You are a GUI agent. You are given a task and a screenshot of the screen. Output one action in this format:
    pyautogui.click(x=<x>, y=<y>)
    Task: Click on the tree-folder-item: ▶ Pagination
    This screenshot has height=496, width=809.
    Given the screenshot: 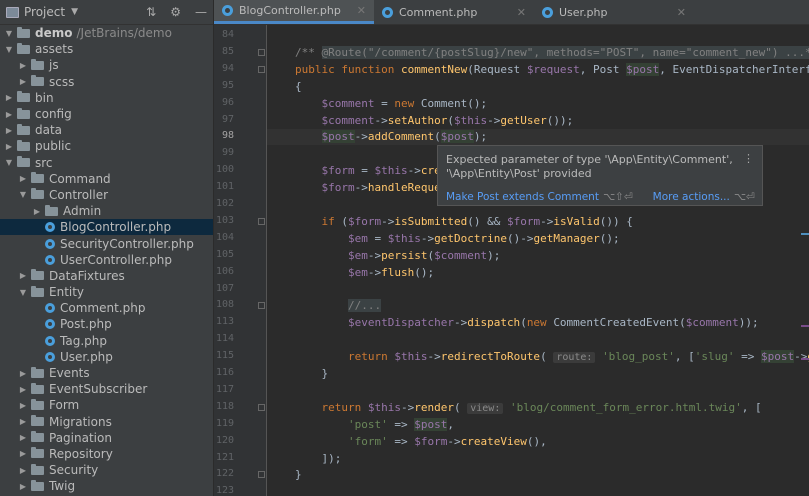 What is the action you would take?
    pyautogui.click(x=106, y=438)
    